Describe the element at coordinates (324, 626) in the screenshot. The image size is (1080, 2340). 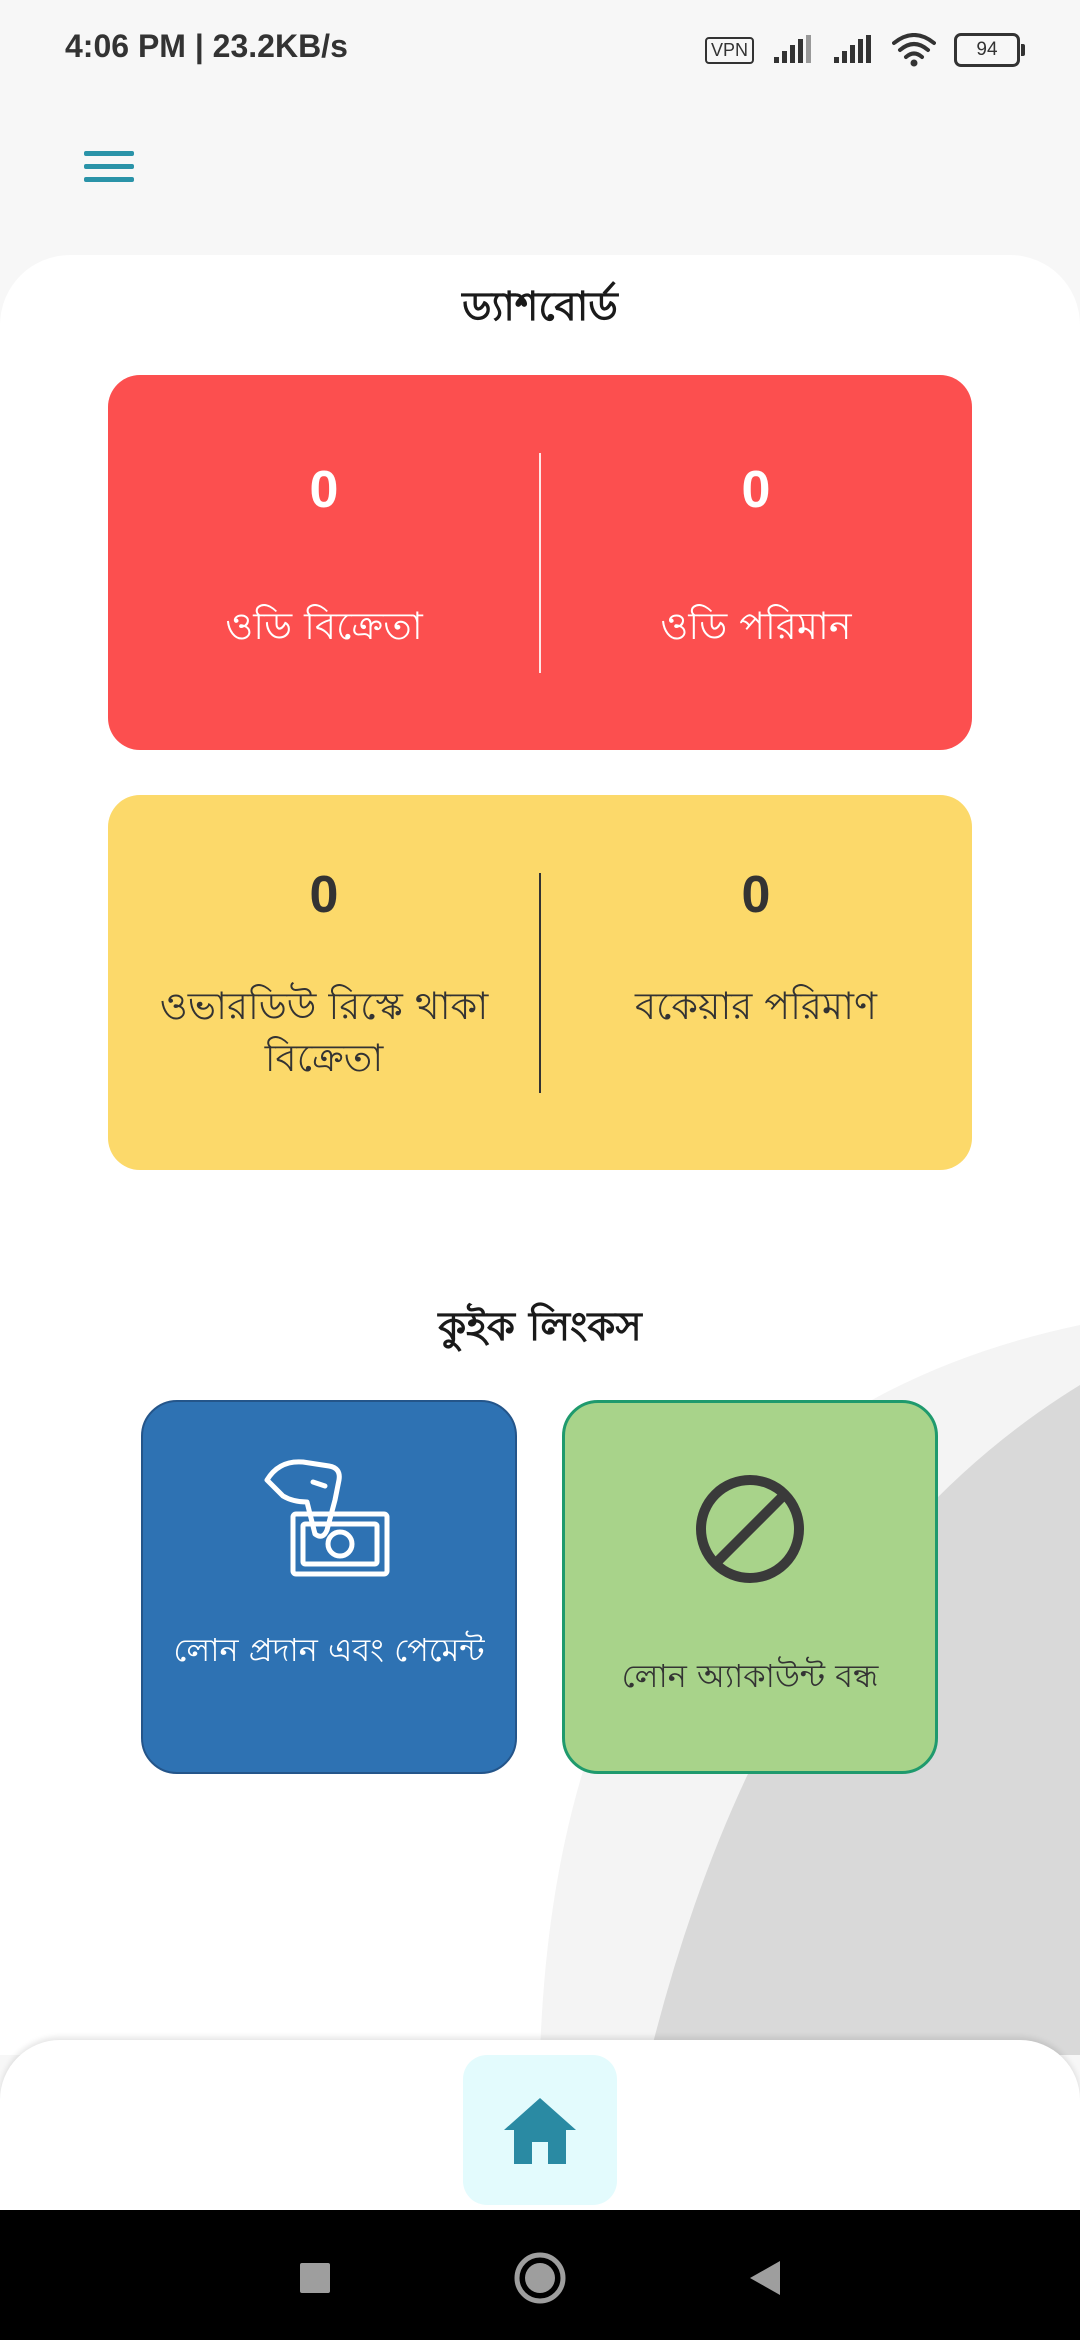
I see `od-seller-label: ওডি বিক্রেতা` at that location.